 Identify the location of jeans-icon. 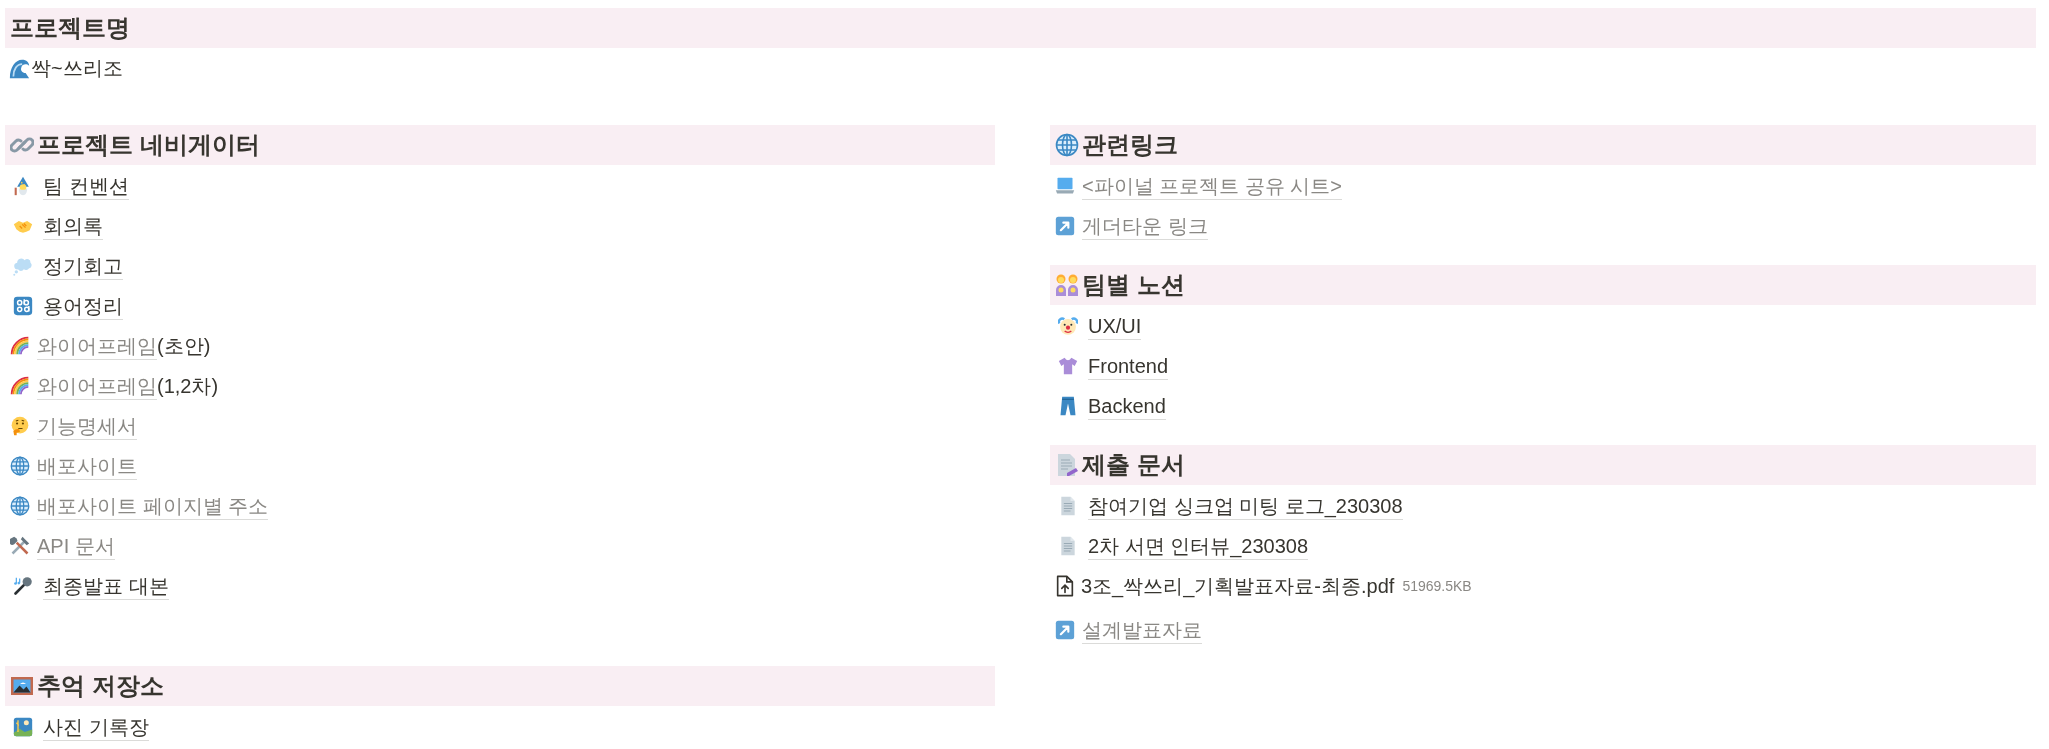
(1068, 406).